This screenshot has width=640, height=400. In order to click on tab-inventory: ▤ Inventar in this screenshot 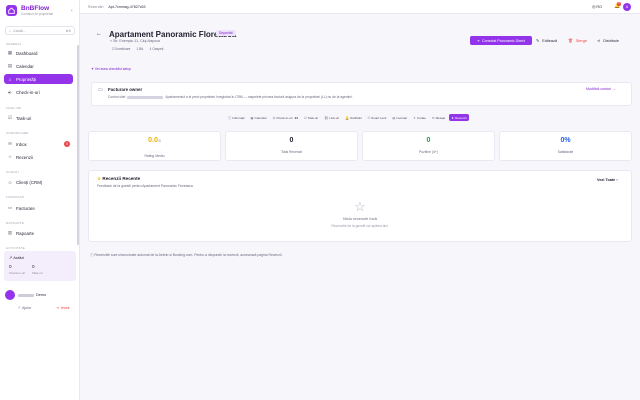, I will do `click(399, 117)`.